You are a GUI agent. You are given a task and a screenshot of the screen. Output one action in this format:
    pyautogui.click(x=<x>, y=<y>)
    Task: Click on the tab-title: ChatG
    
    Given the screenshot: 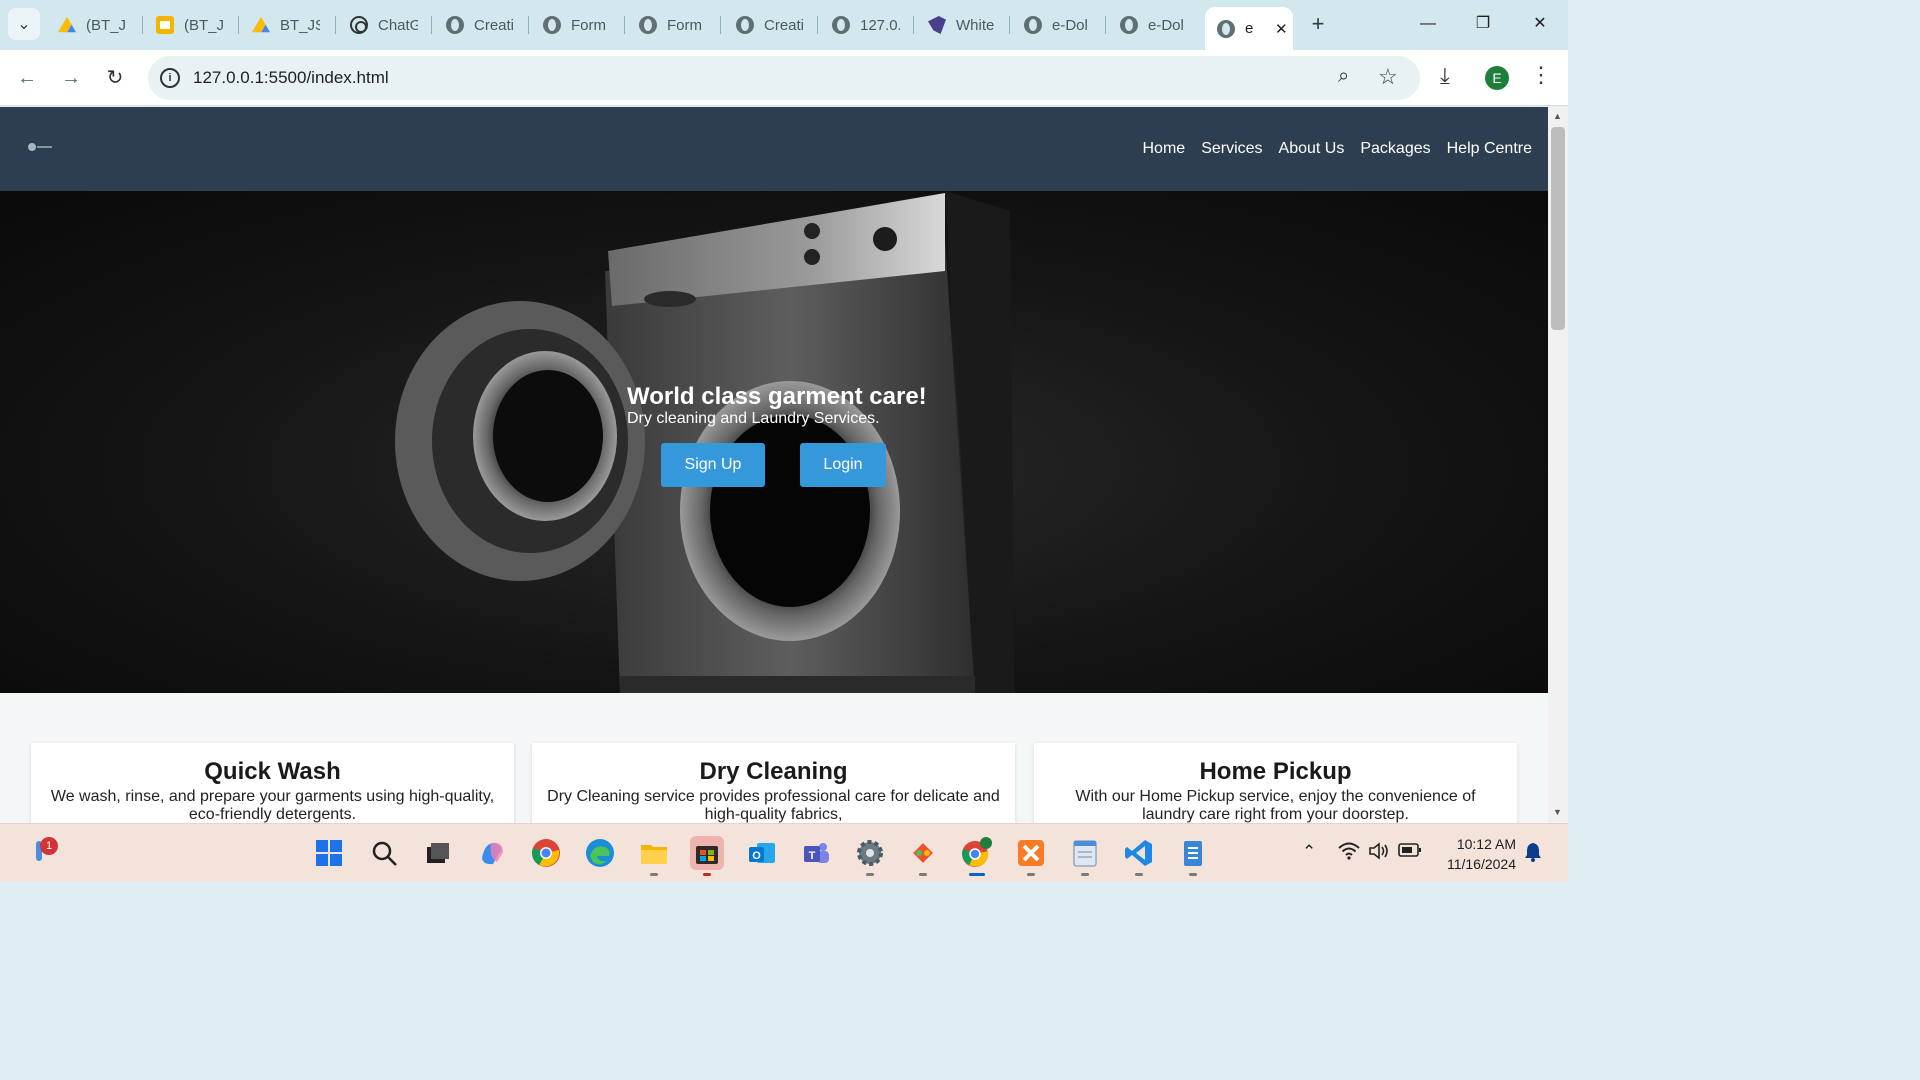 What is the action you would take?
    pyautogui.click(x=398, y=25)
    